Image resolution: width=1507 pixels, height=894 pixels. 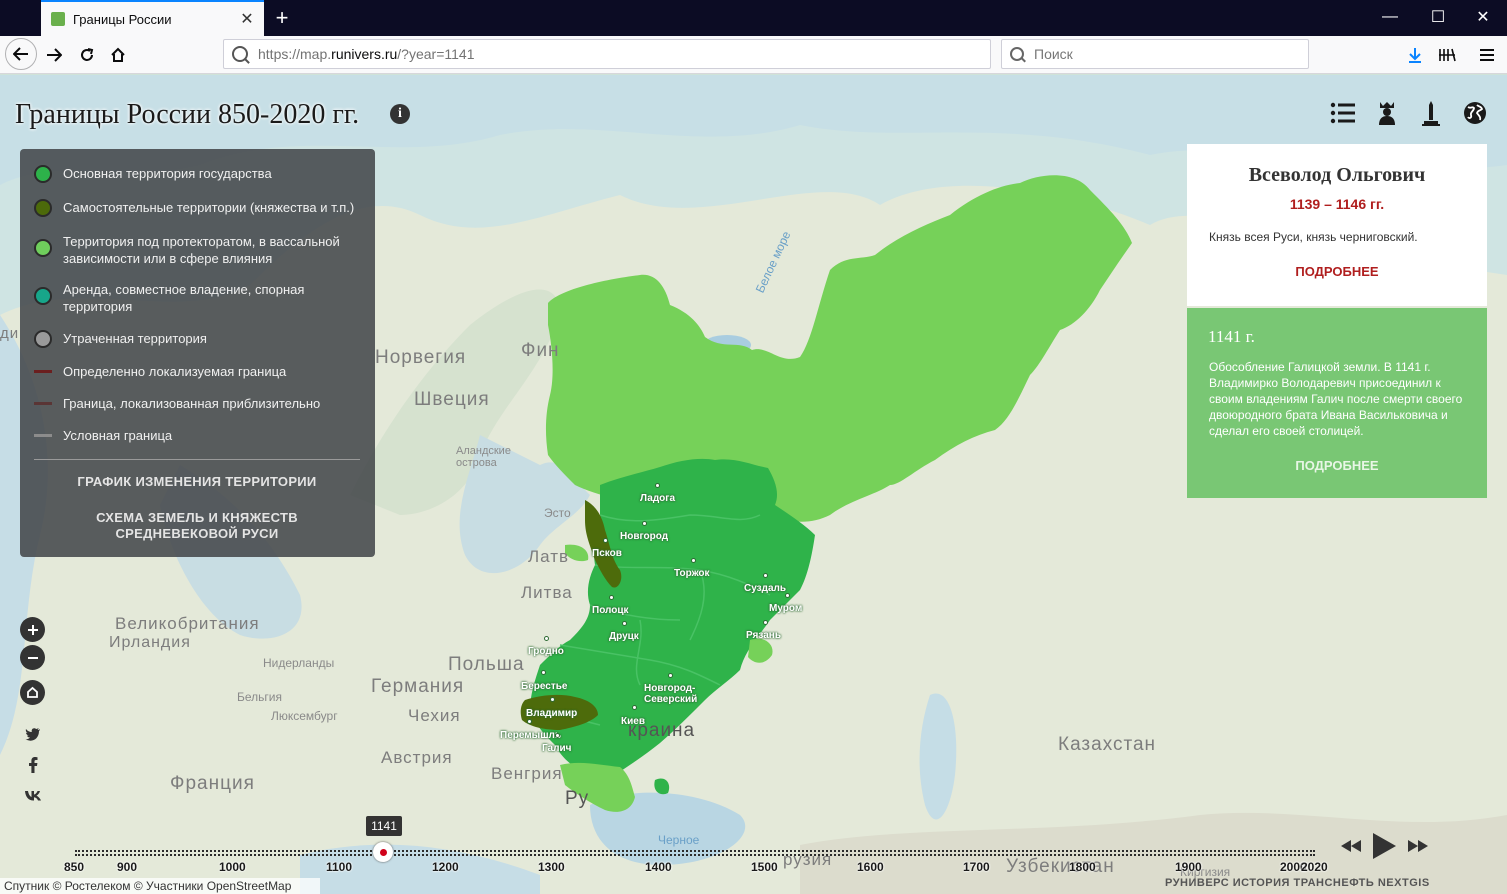 I want to click on window-close-button: ✕, so click(x=1483, y=17).